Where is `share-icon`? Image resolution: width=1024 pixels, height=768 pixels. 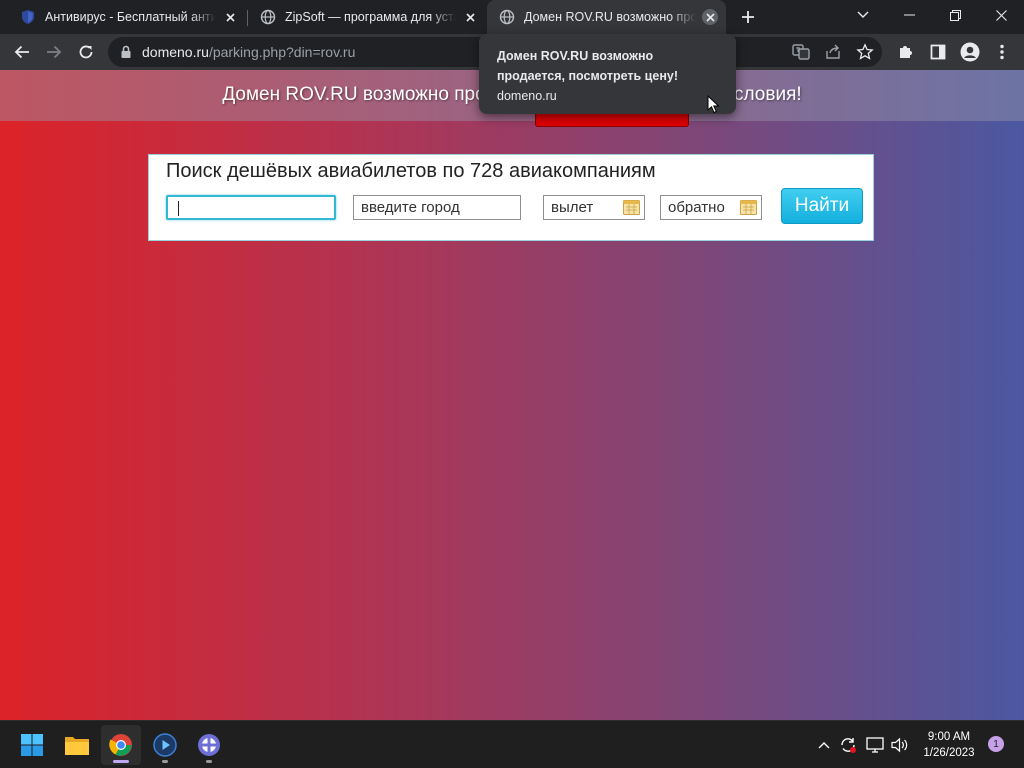
share-icon is located at coordinates (833, 51).